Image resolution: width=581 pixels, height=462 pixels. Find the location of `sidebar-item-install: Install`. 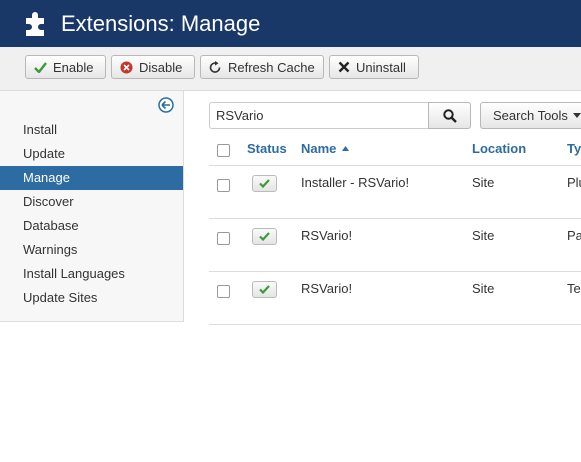

sidebar-item-install: Install is located at coordinates (91, 130).